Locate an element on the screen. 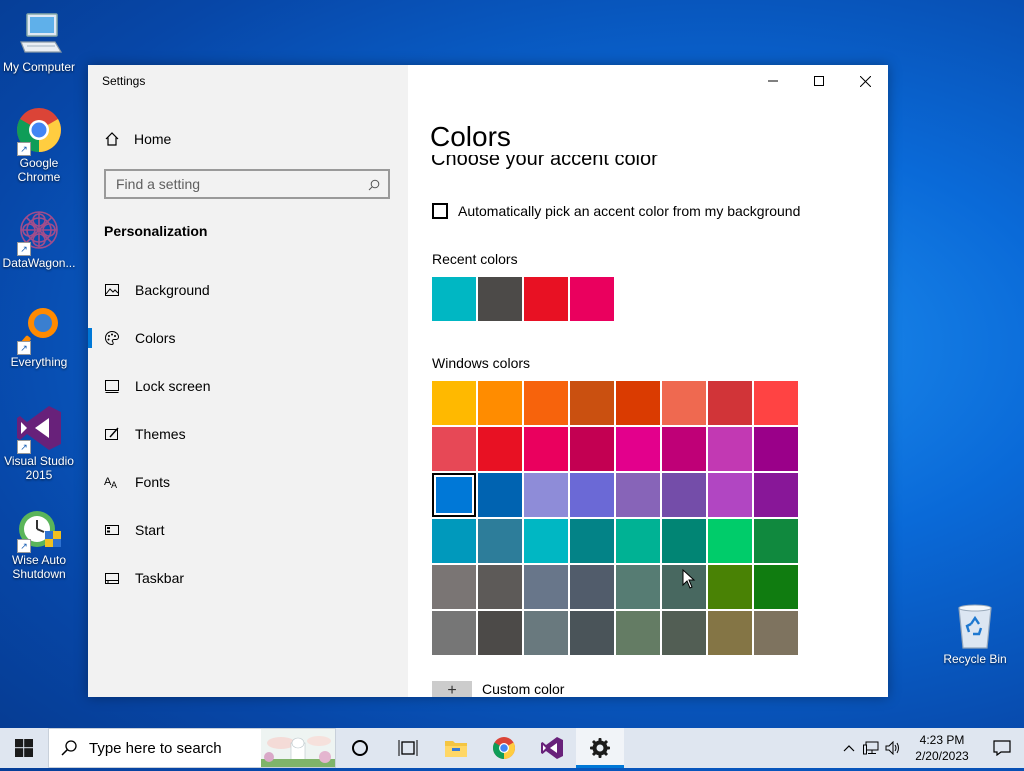  desktop-icon-chrome: ↗ Google Chrome is located at coordinates (39, 145).